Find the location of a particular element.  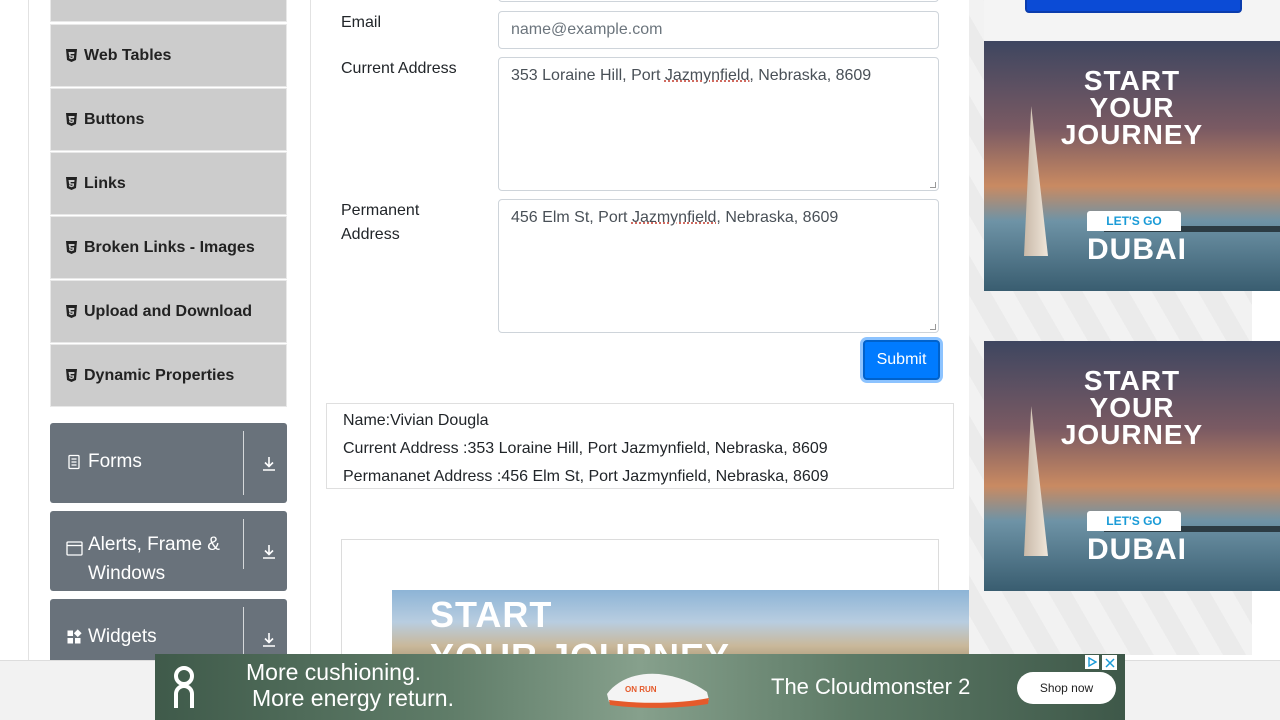

group-alerts-frame-windows: Alerts, Frame & Windows is located at coordinates (168, 551).